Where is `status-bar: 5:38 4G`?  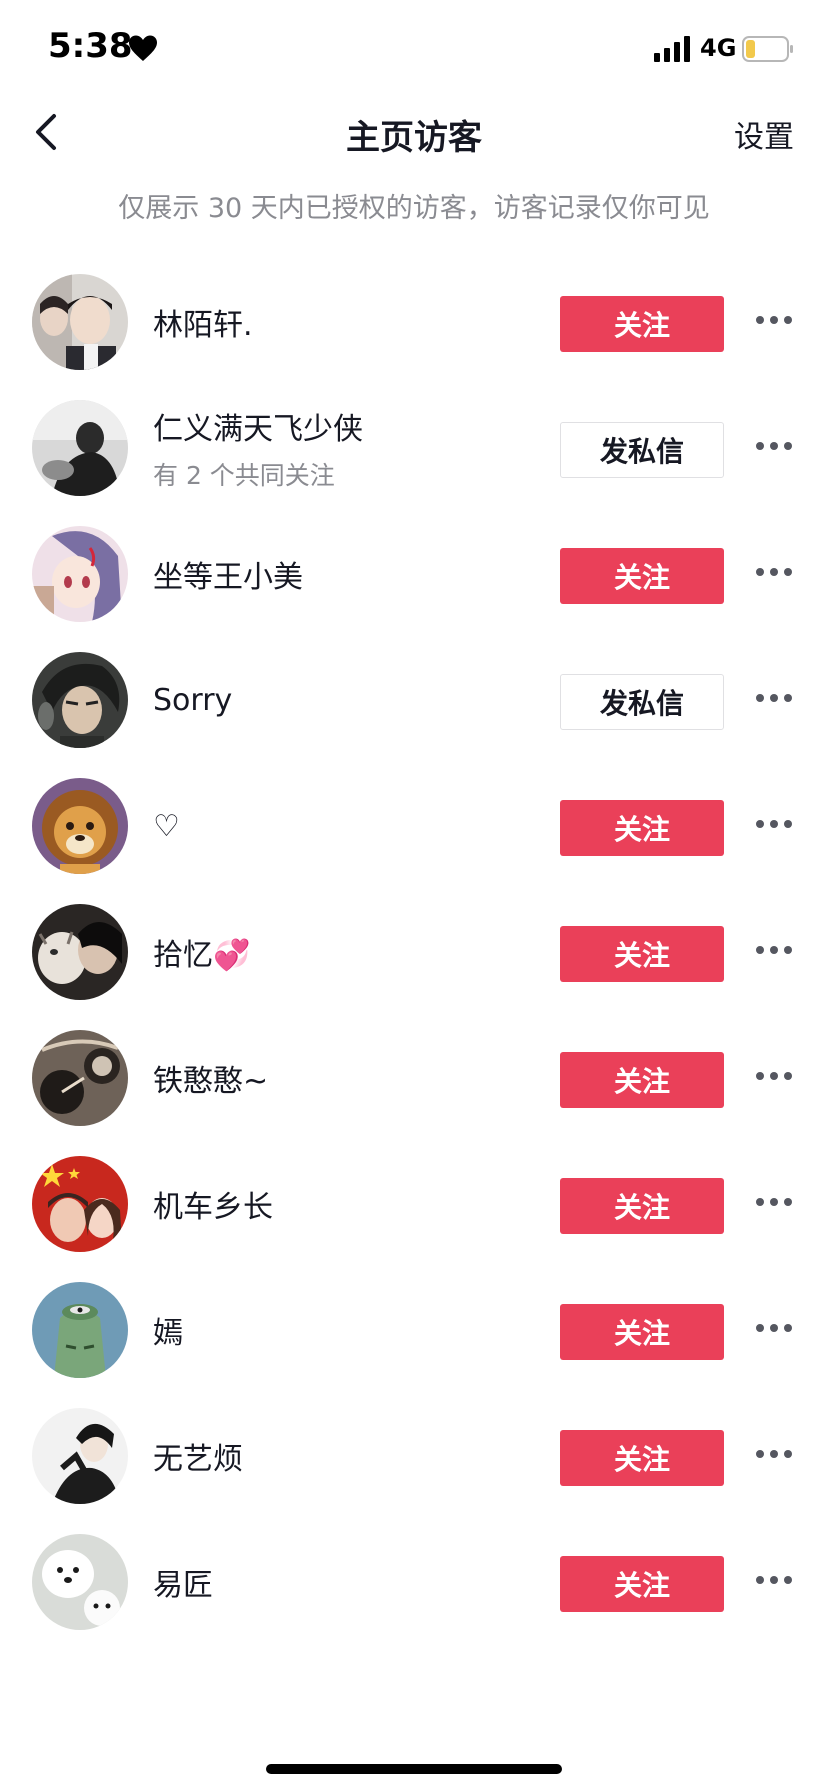 status-bar: 5:38 4G is located at coordinates (414, 50).